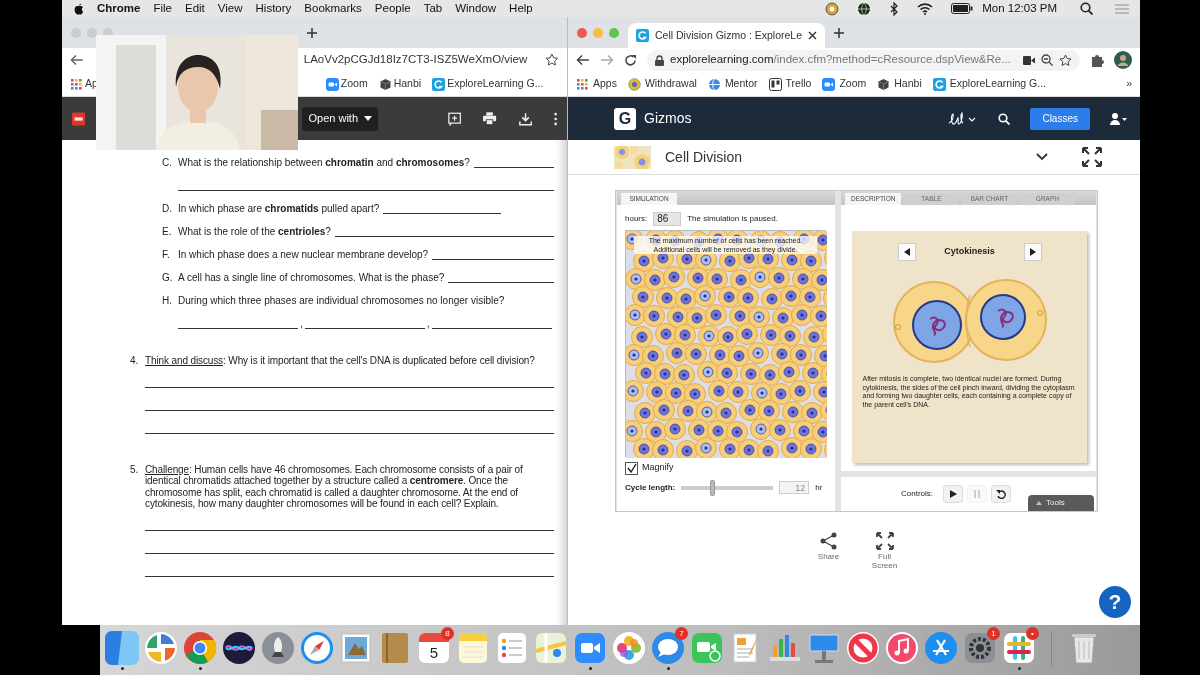  What do you see at coordinates (254, 232) in the screenshot?
I see `question-text: What is the role of the centrioles?` at bounding box center [254, 232].